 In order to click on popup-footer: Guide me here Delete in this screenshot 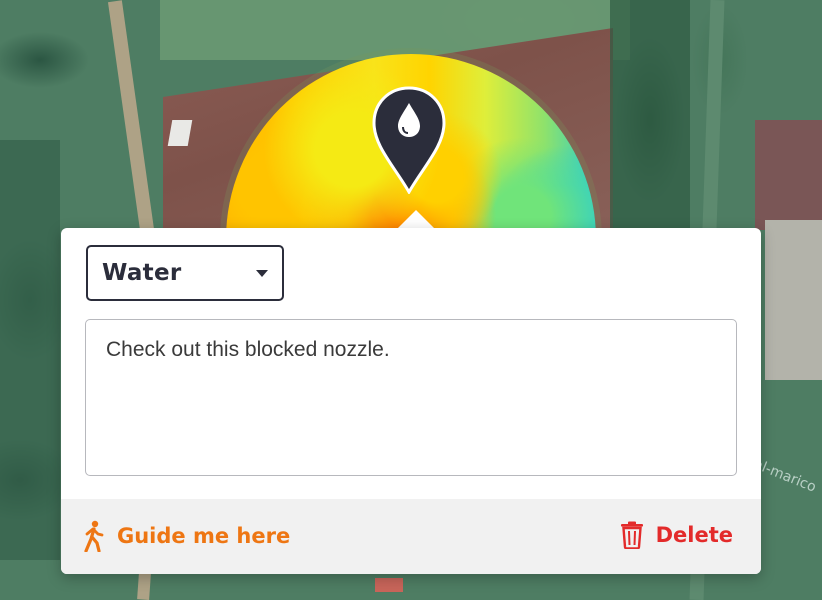, I will do `click(411, 536)`.